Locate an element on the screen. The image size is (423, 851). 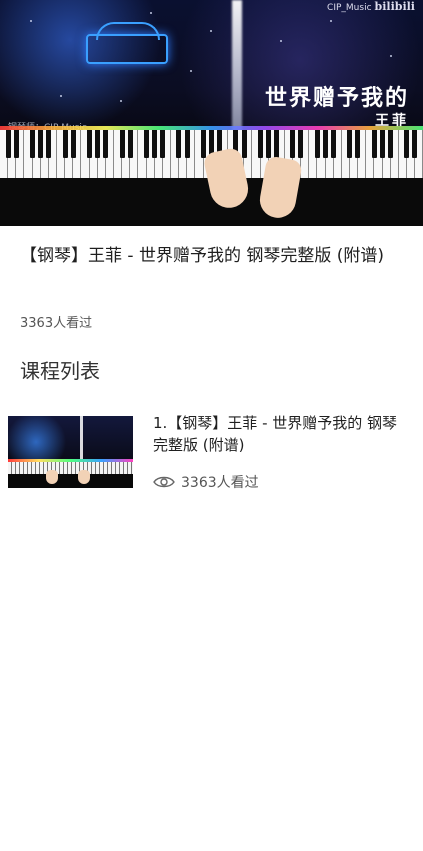
bilibili-watermark: CIP_Music bilibili is located at coordinates (371, 6).